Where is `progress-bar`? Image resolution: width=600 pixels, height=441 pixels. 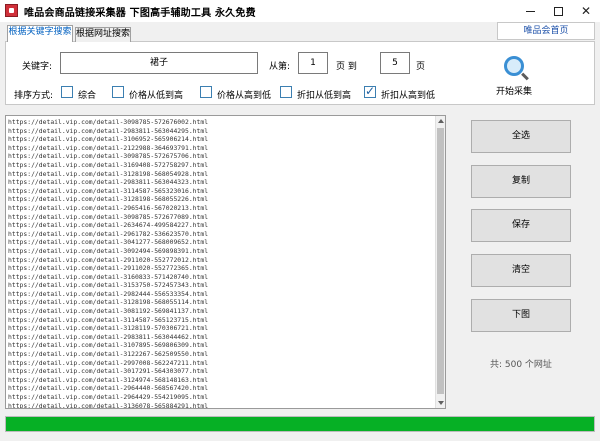
progress-bar is located at coordinates (300, 424).